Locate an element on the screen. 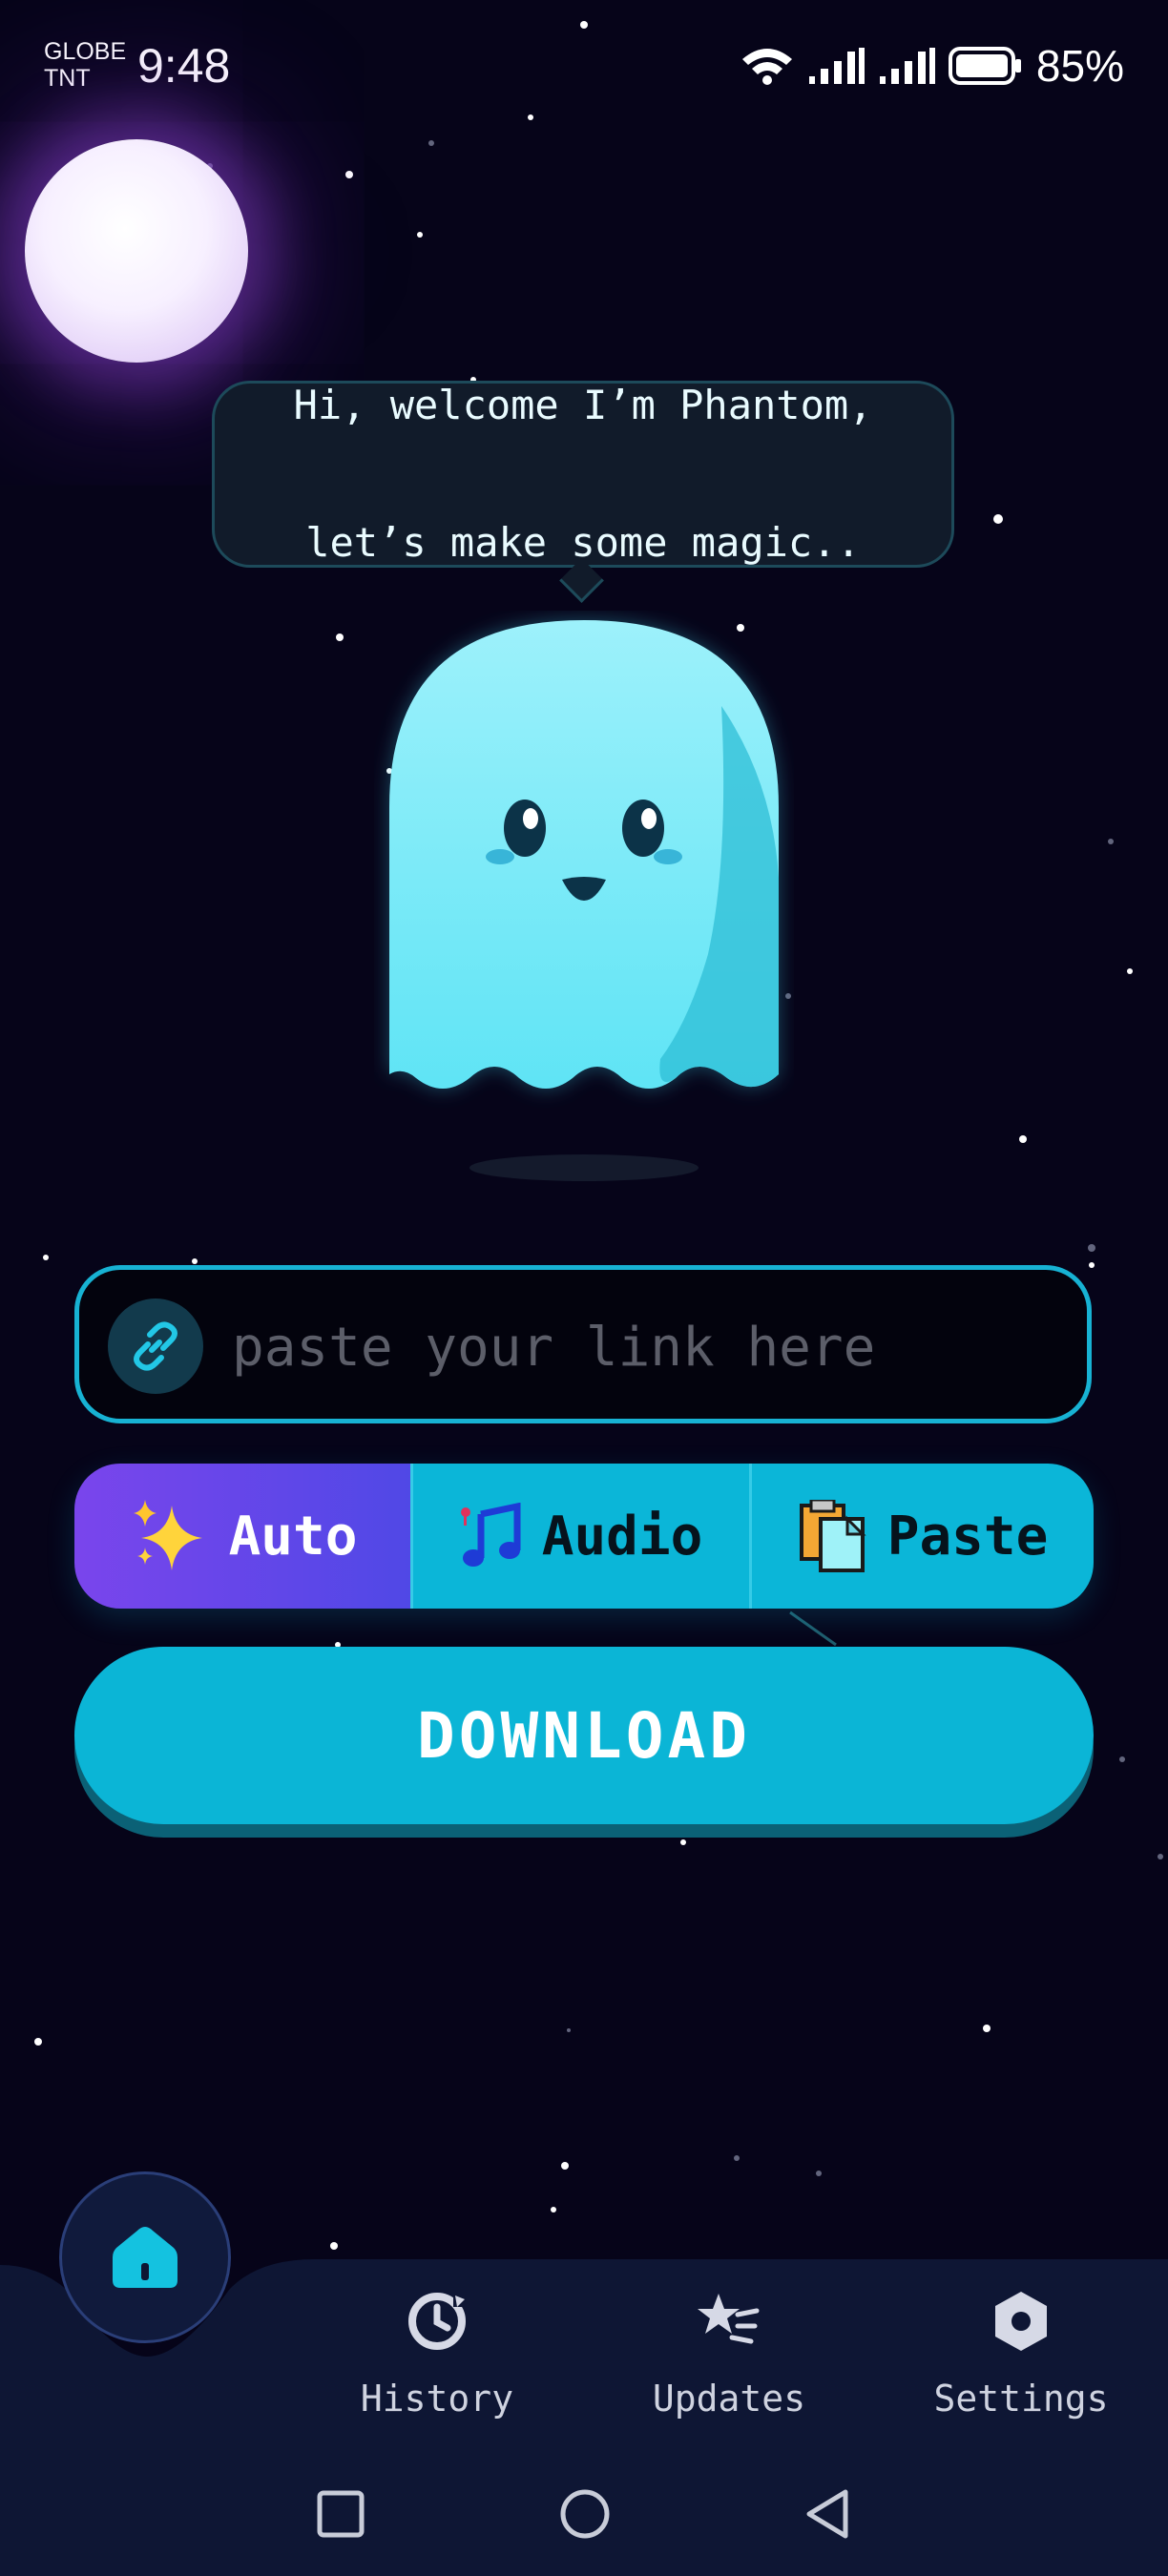 The width and height of the screenshot is (1168, 2576). settings-icon is located at coordinates (1021, 2321).